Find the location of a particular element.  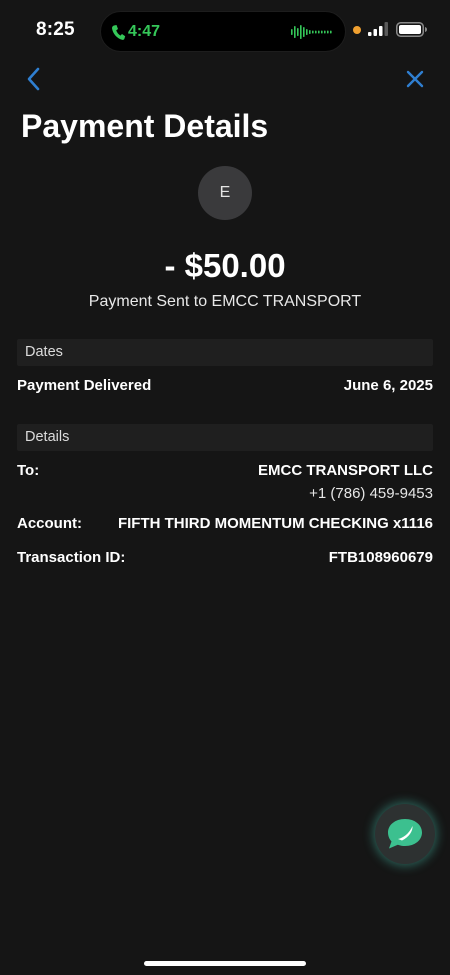

payment-amount: - $50.00 is located at coordinates (225, 265).